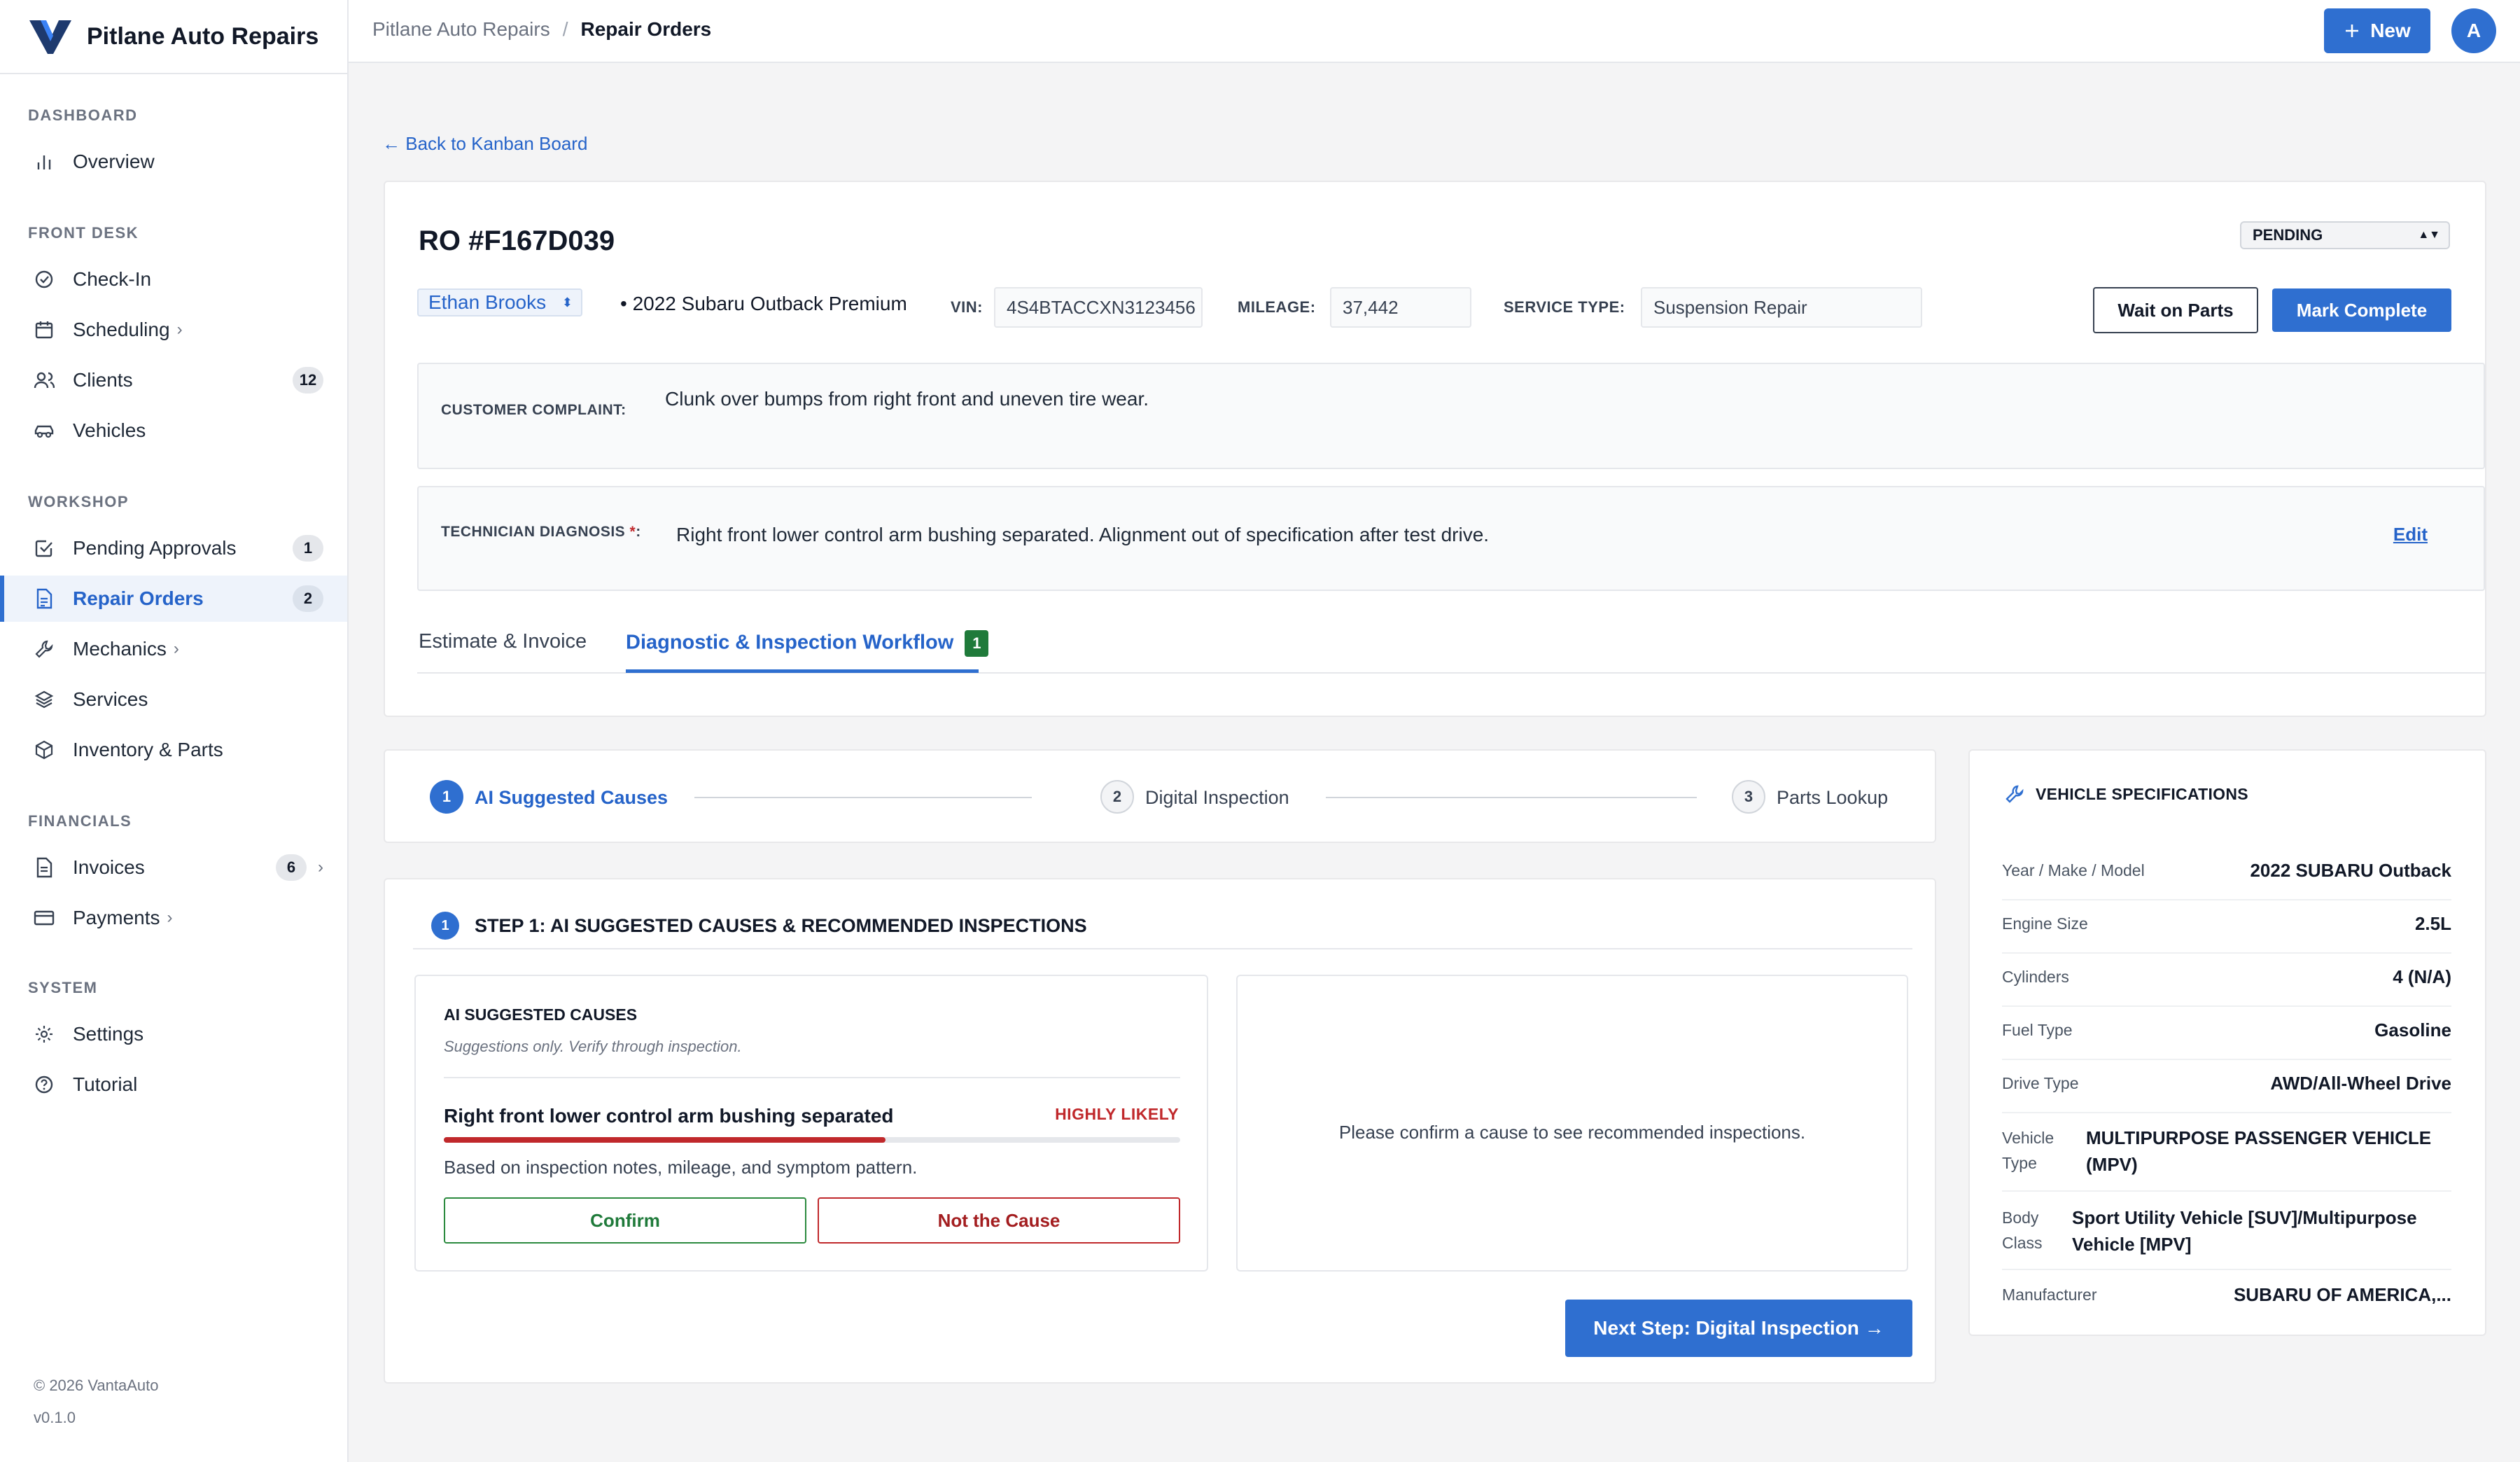 The image size is (2520, 1462). What do you see at coordinates (308, 380) in the screenshot?
I see `clients-count-badge: 12` at bounding box center [308, 380].